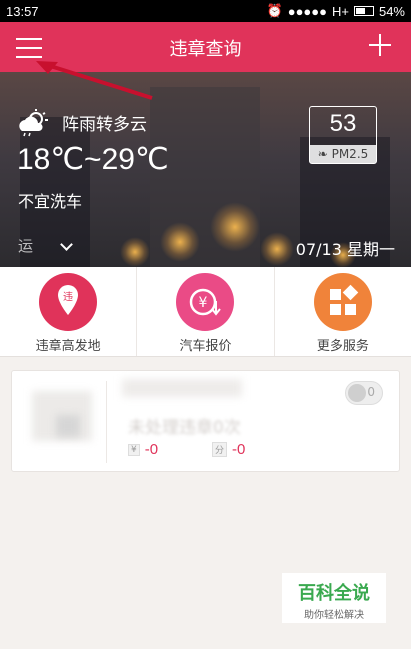 The image size is (411, 649). What do you see at coordinates (184, 428) in the screenshot?
I see `violation-count-text: 未处理违章0次` at bounding box center [184, 428].